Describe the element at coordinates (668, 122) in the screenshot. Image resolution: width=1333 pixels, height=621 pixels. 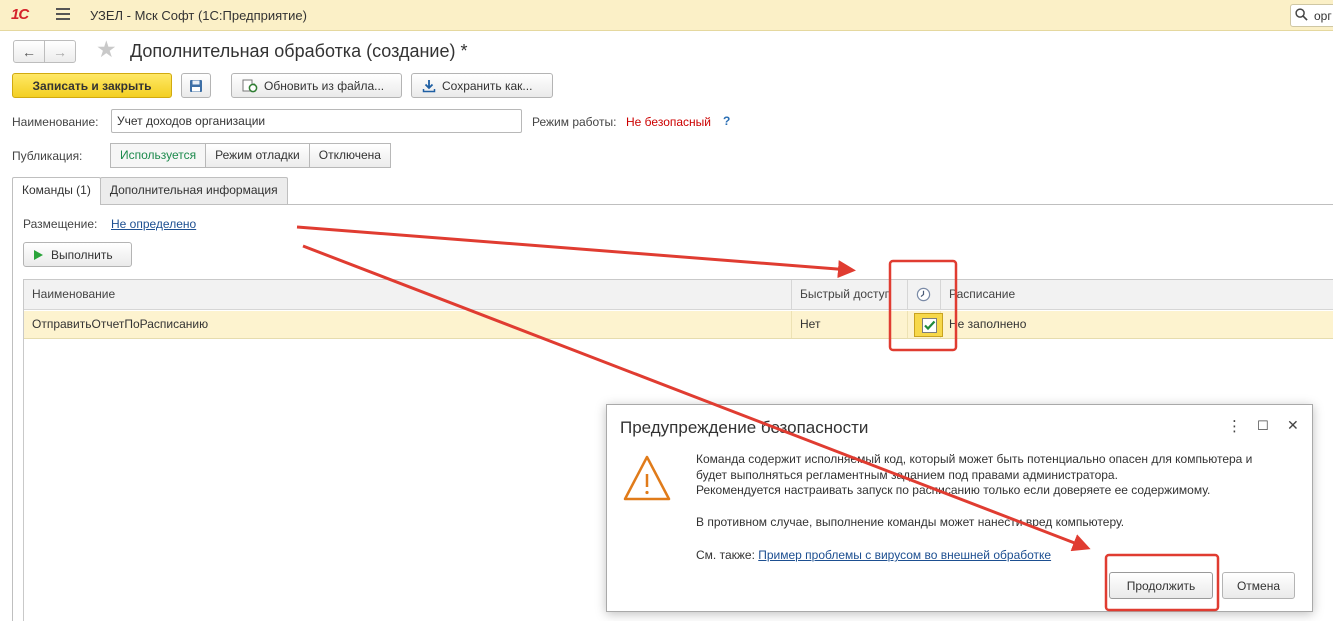
I see `mode-value-link: Не безопасный` at that location.